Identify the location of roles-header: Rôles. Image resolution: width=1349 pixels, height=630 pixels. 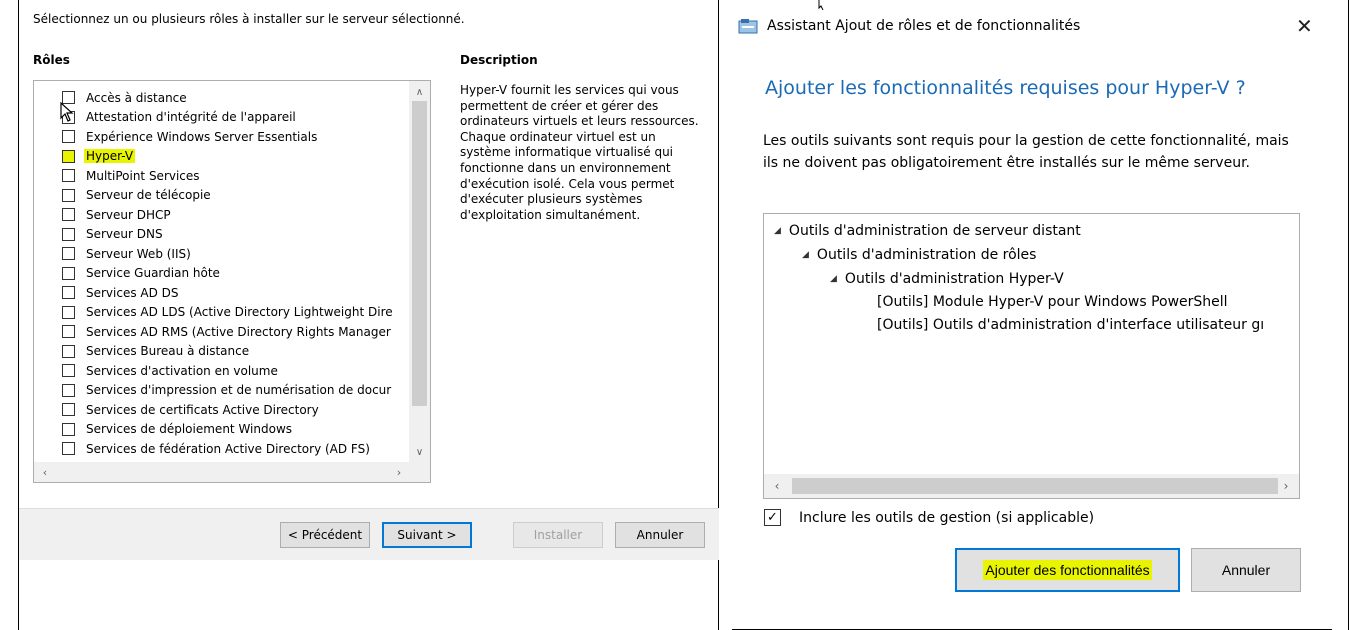
(51, 60).